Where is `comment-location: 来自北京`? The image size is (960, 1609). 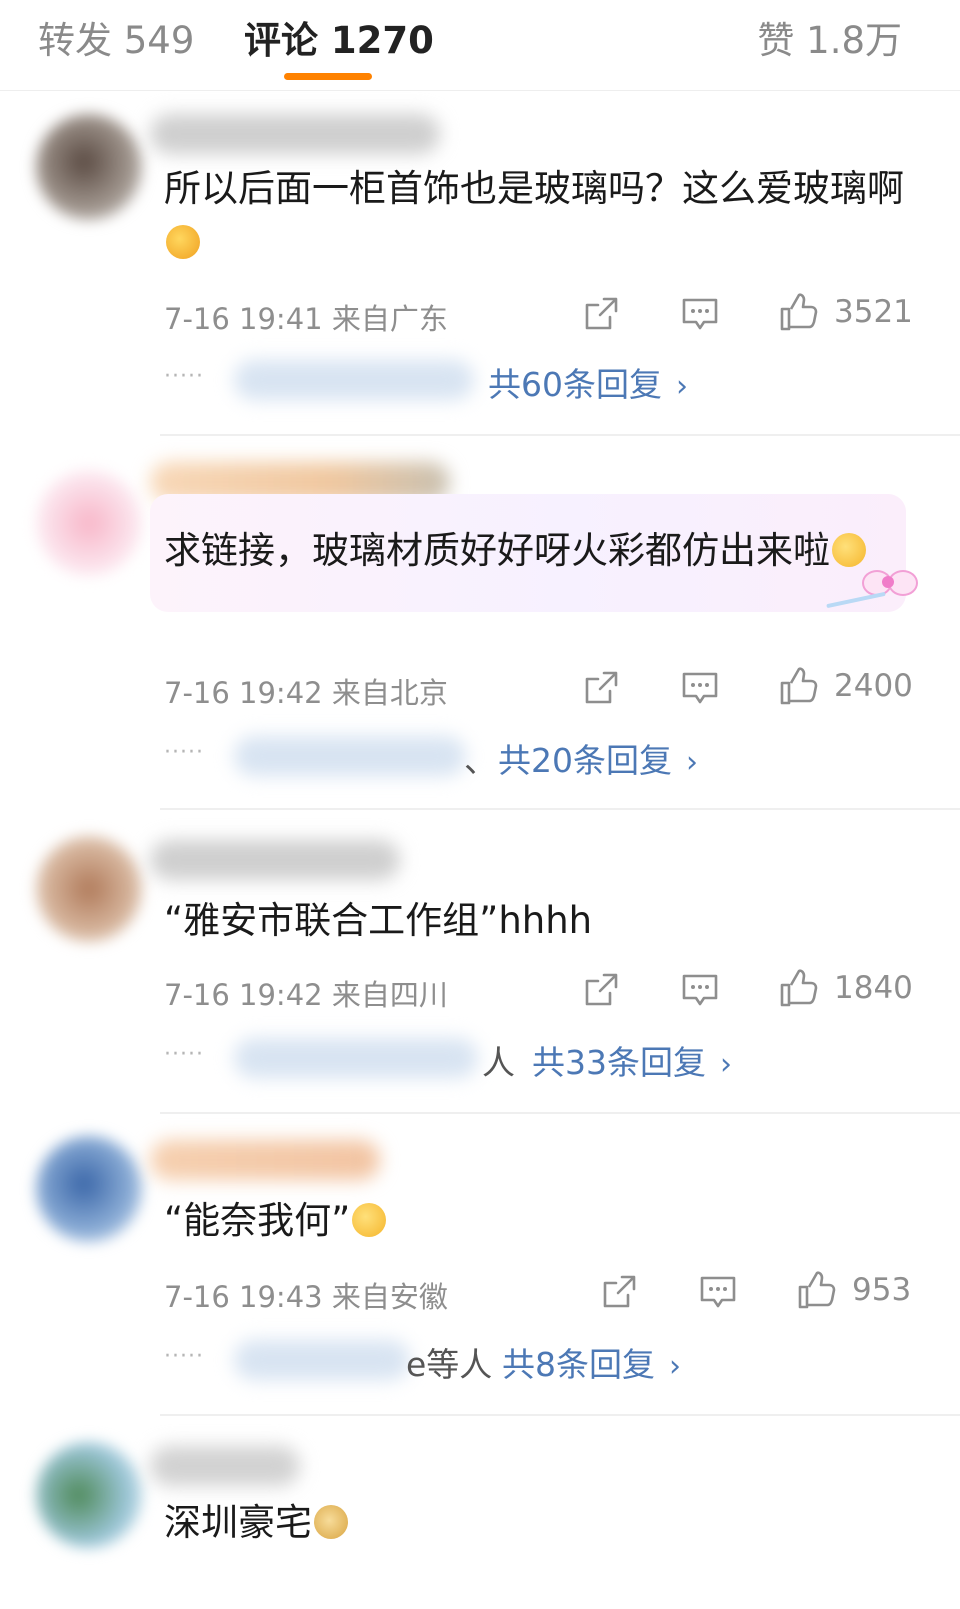
comment-location: 来自北京 is located at coordinates (389, 693).